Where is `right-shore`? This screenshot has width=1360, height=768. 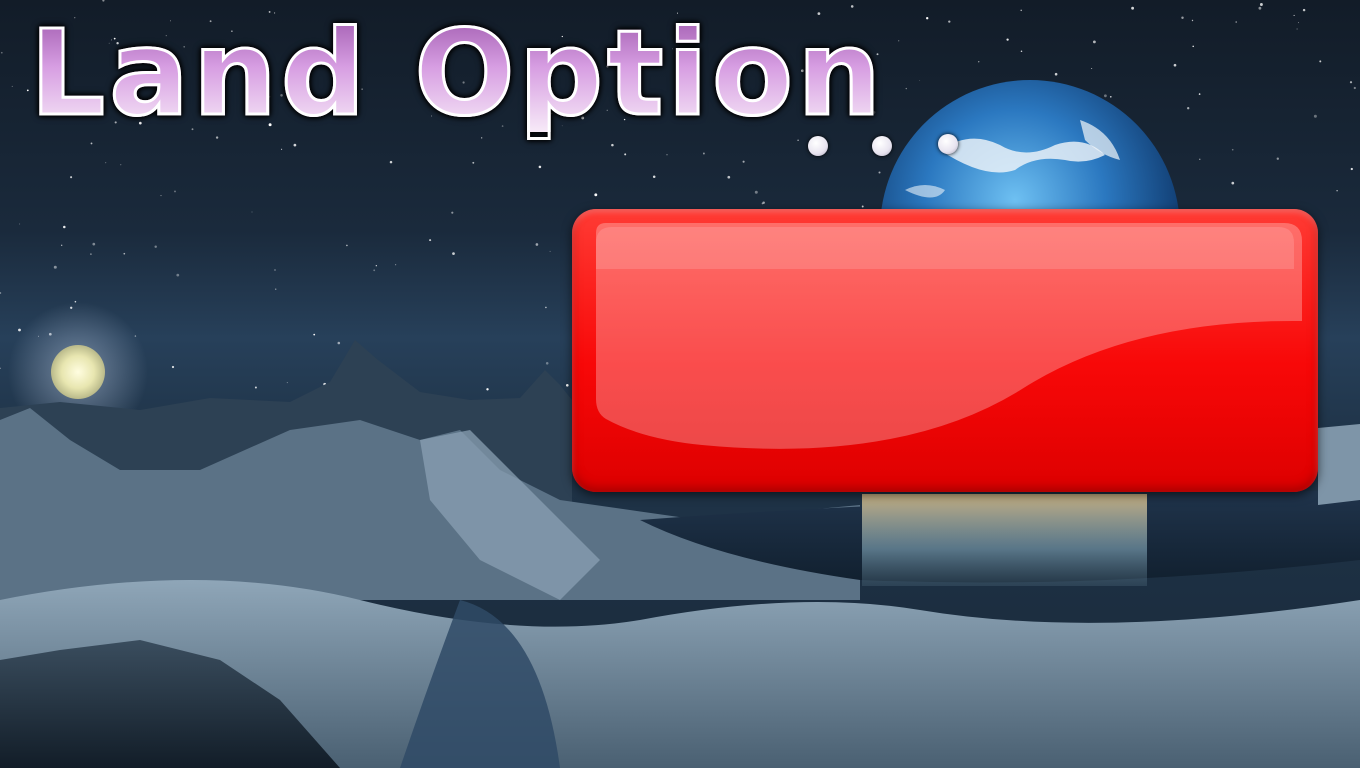 right-shore is located at coordinates (1339, 464).